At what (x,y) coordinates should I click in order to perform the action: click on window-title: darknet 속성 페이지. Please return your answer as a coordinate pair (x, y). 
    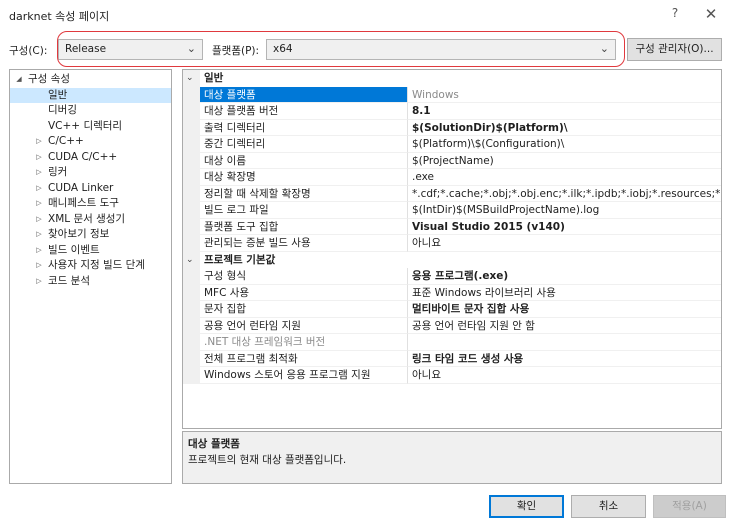
    Looking at the image, I should click on (59, 16).